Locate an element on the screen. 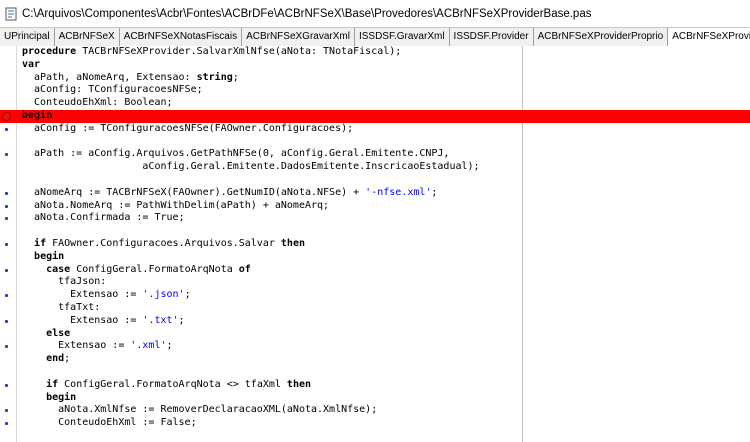 The image size is (750, 442). code-token: Extensao := is located at coordinates (82, 295).